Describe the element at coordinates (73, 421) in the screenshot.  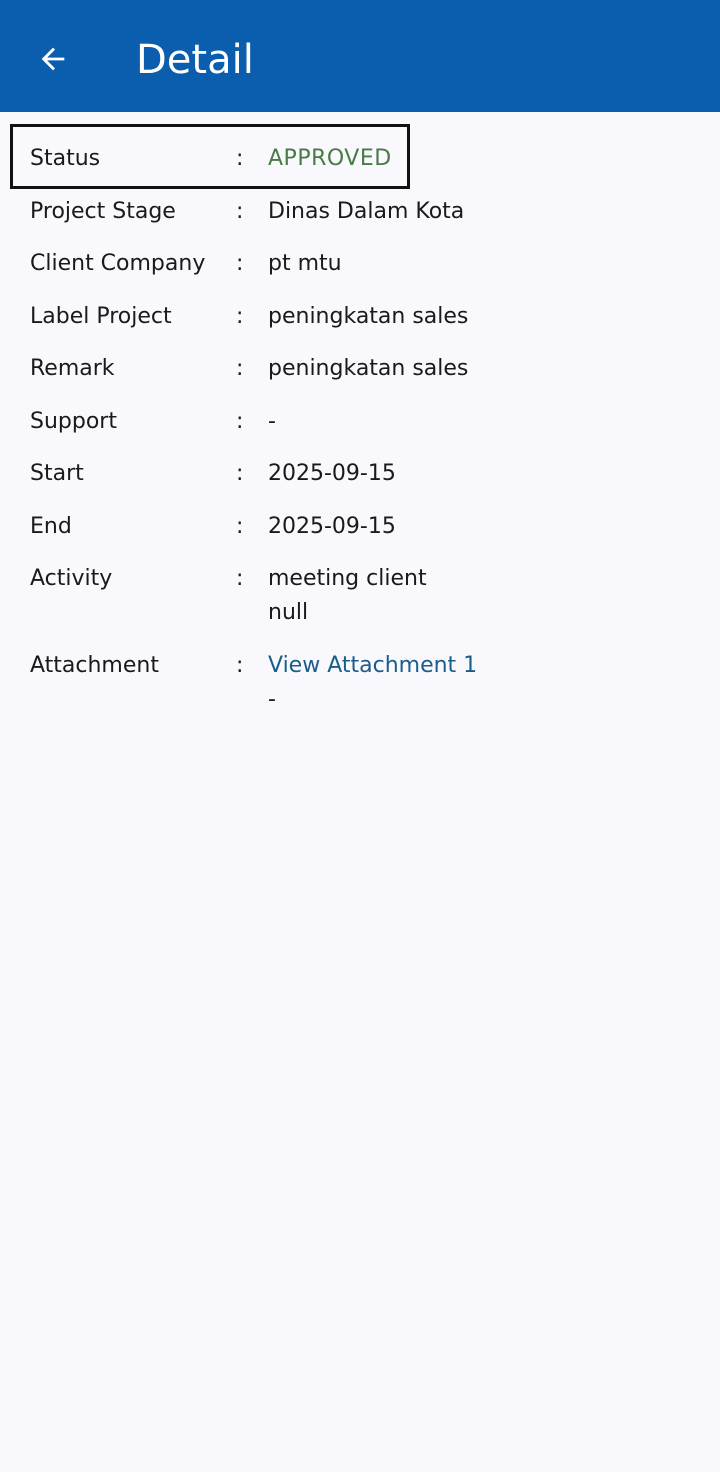
I see `support-label: Support` at that location.